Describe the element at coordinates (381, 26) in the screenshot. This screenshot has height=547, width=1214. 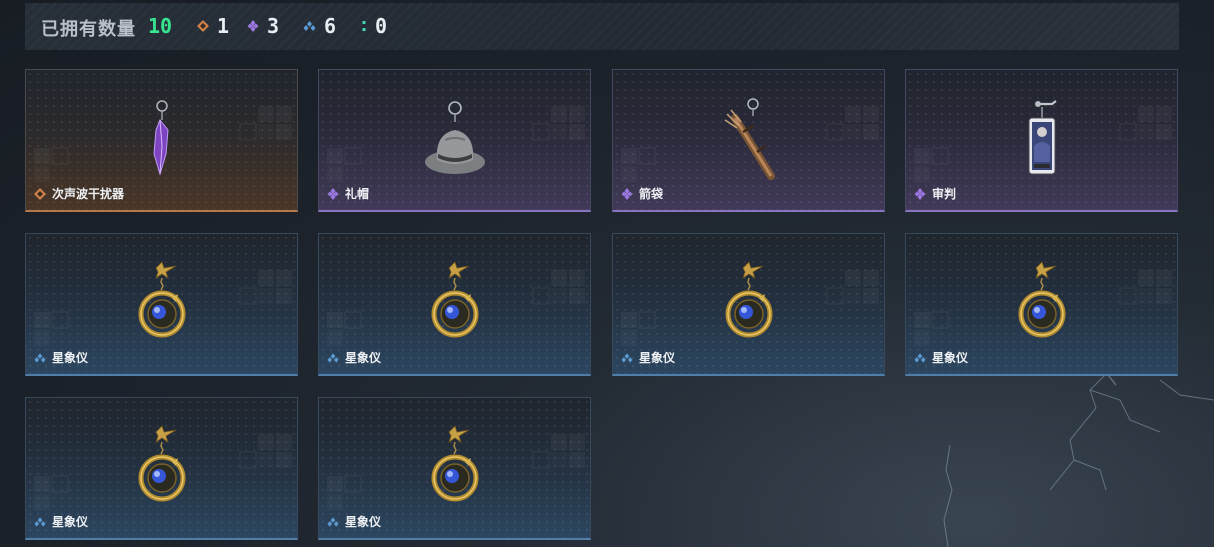
I see `teal-count: 0` at that location.